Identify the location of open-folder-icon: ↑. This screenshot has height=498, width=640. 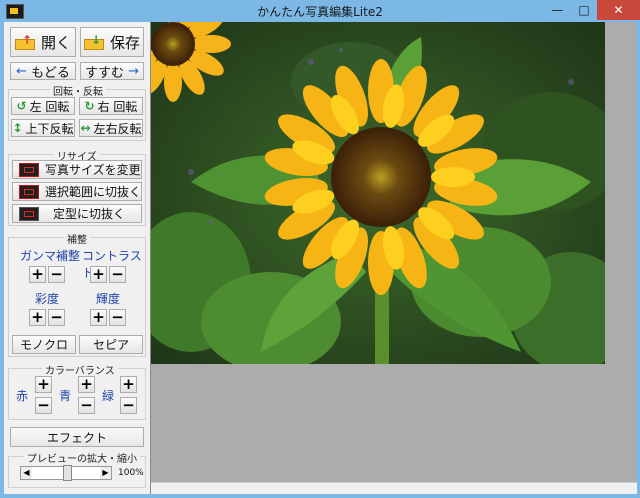
(24, 41).